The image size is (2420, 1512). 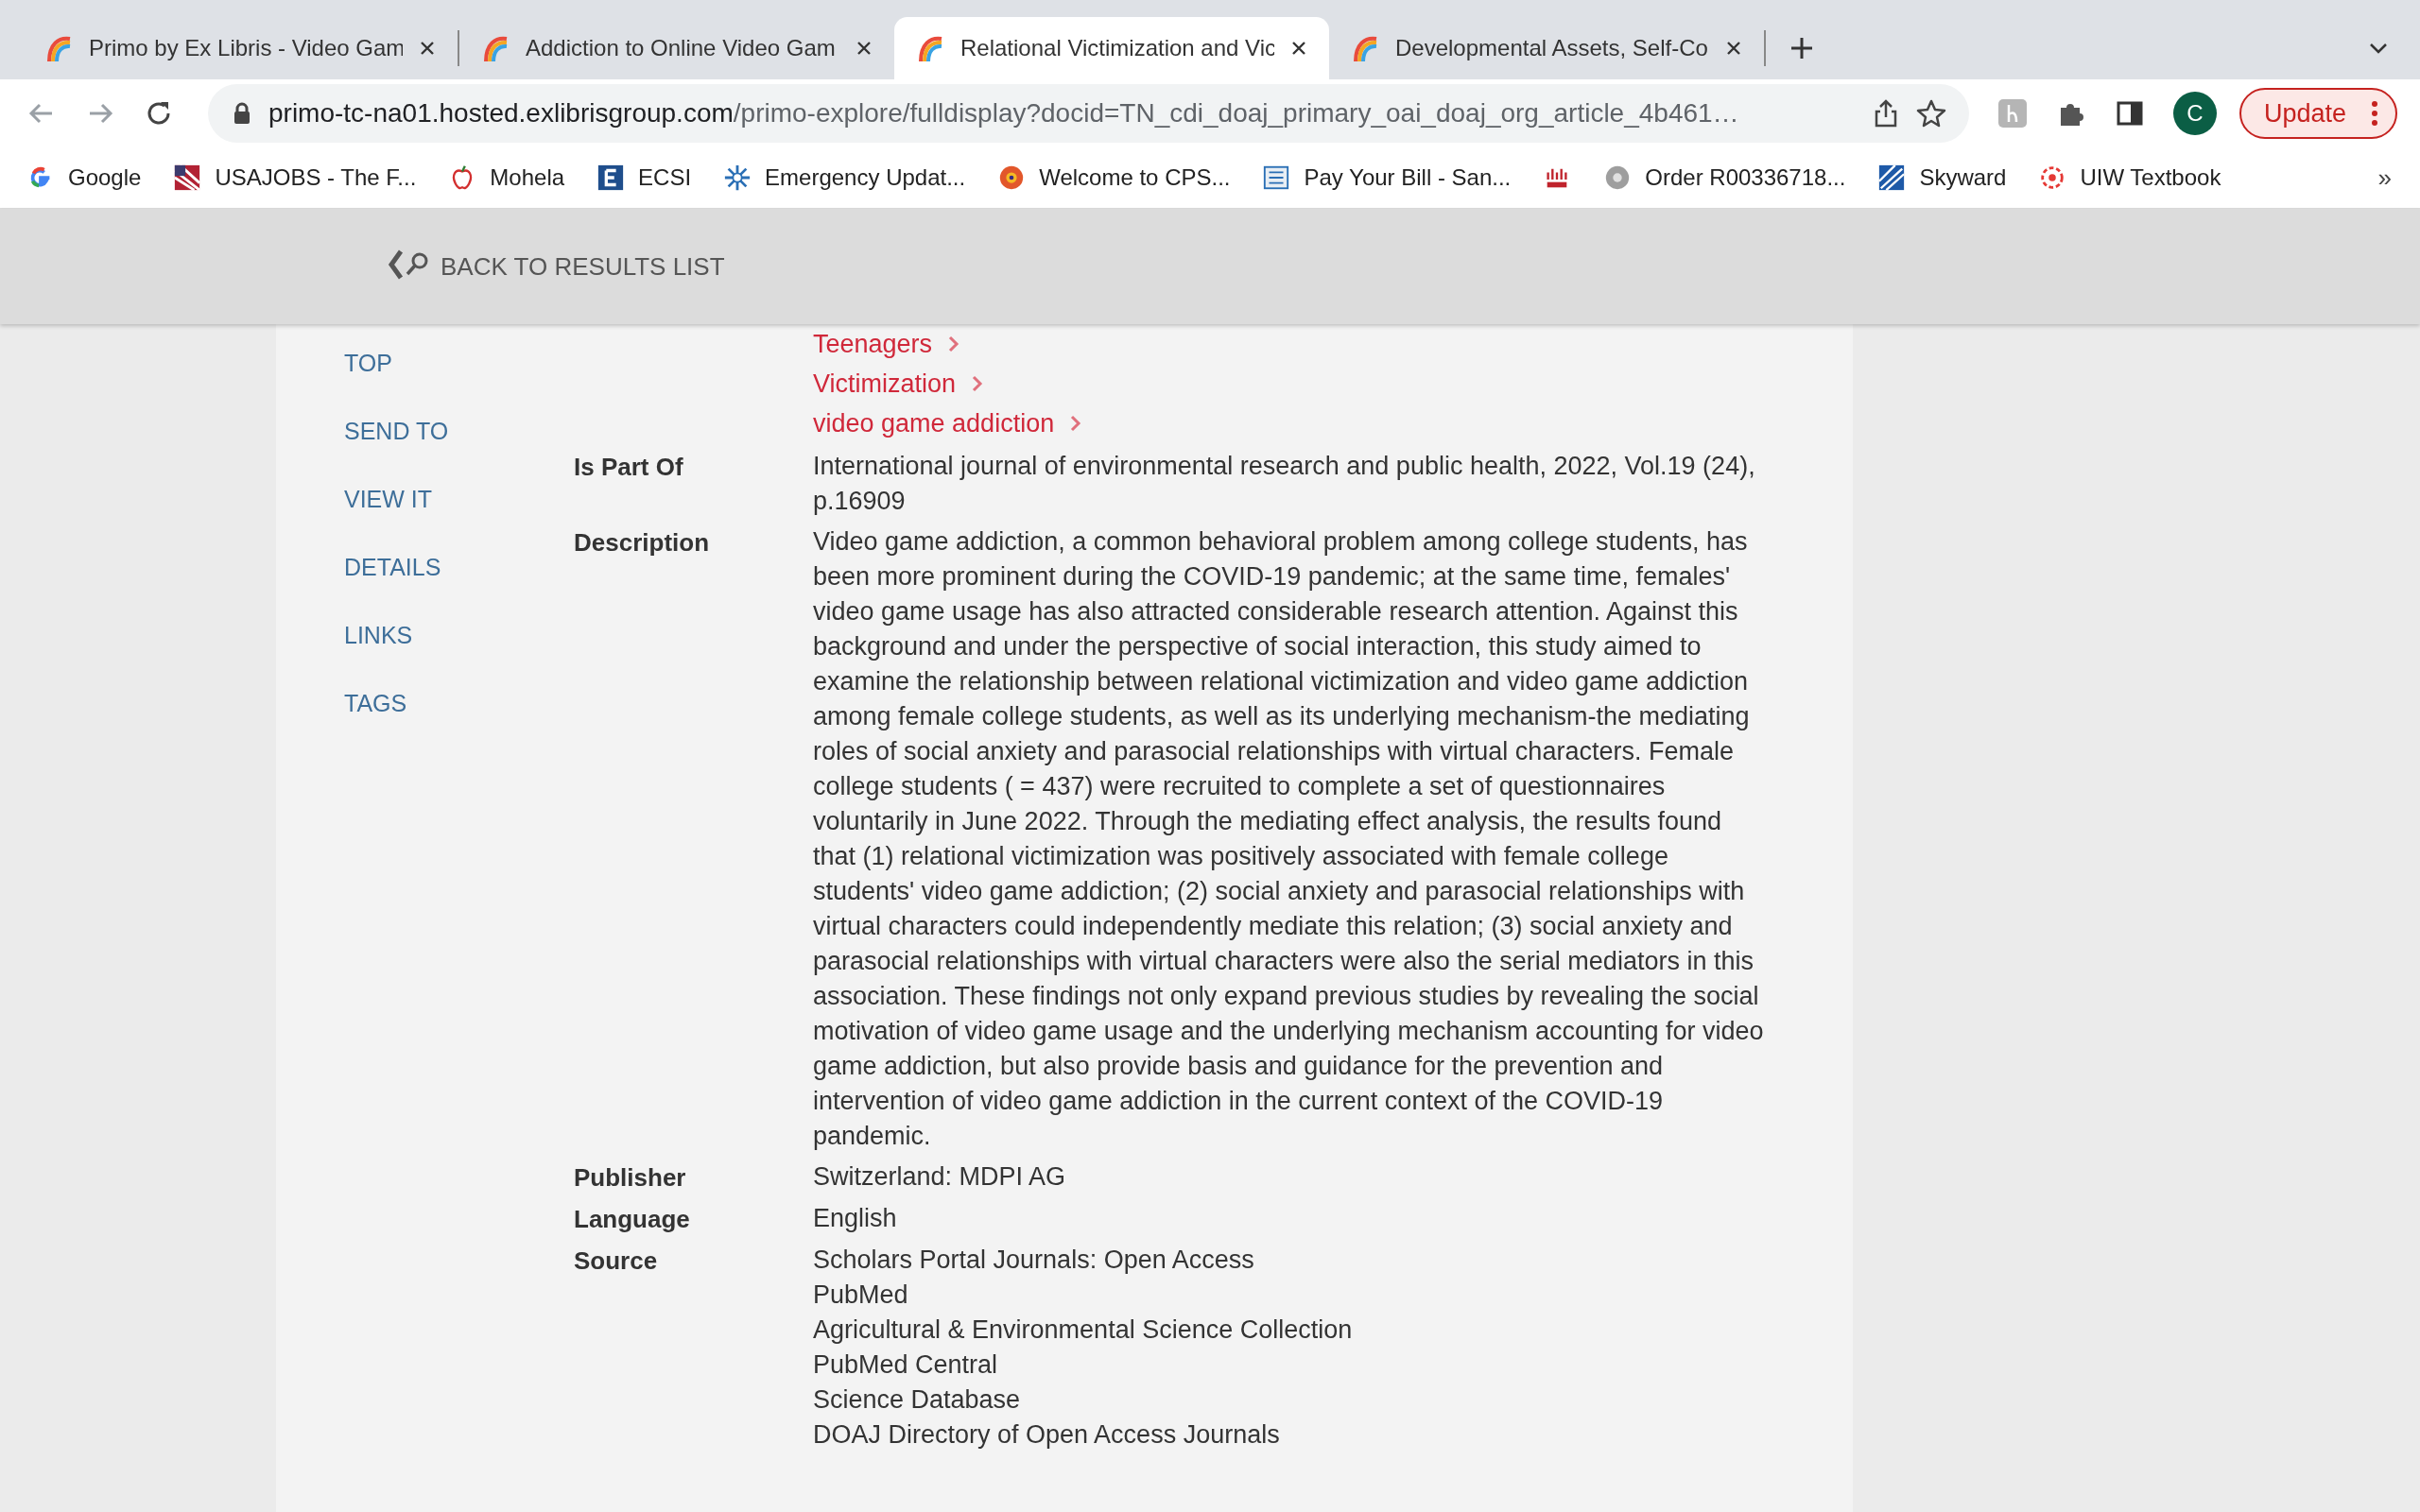 I want to click on more-icon, so click(x=2374, y=113).